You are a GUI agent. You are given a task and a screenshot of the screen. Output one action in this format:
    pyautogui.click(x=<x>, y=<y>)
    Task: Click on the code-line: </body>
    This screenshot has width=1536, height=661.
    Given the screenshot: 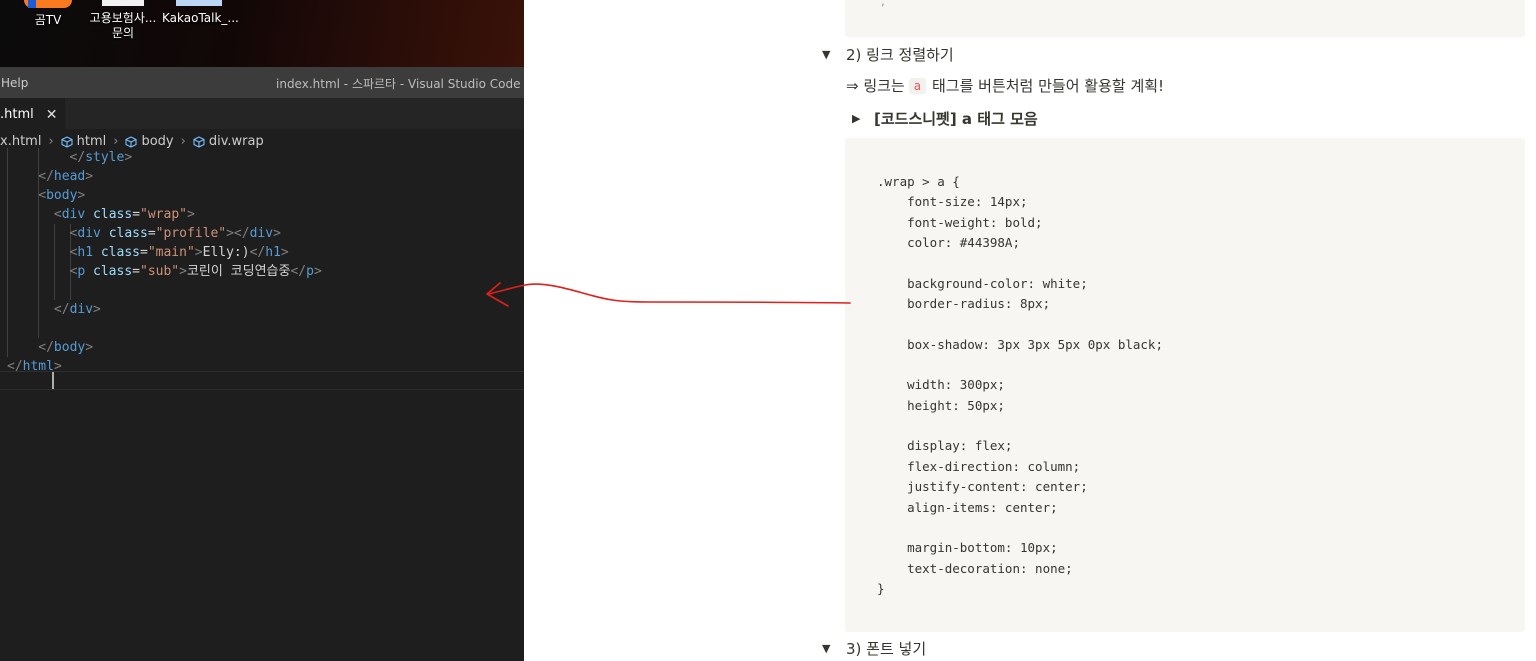 What is the action you would take?
    pyautogui.click(x=66, y=347)
    